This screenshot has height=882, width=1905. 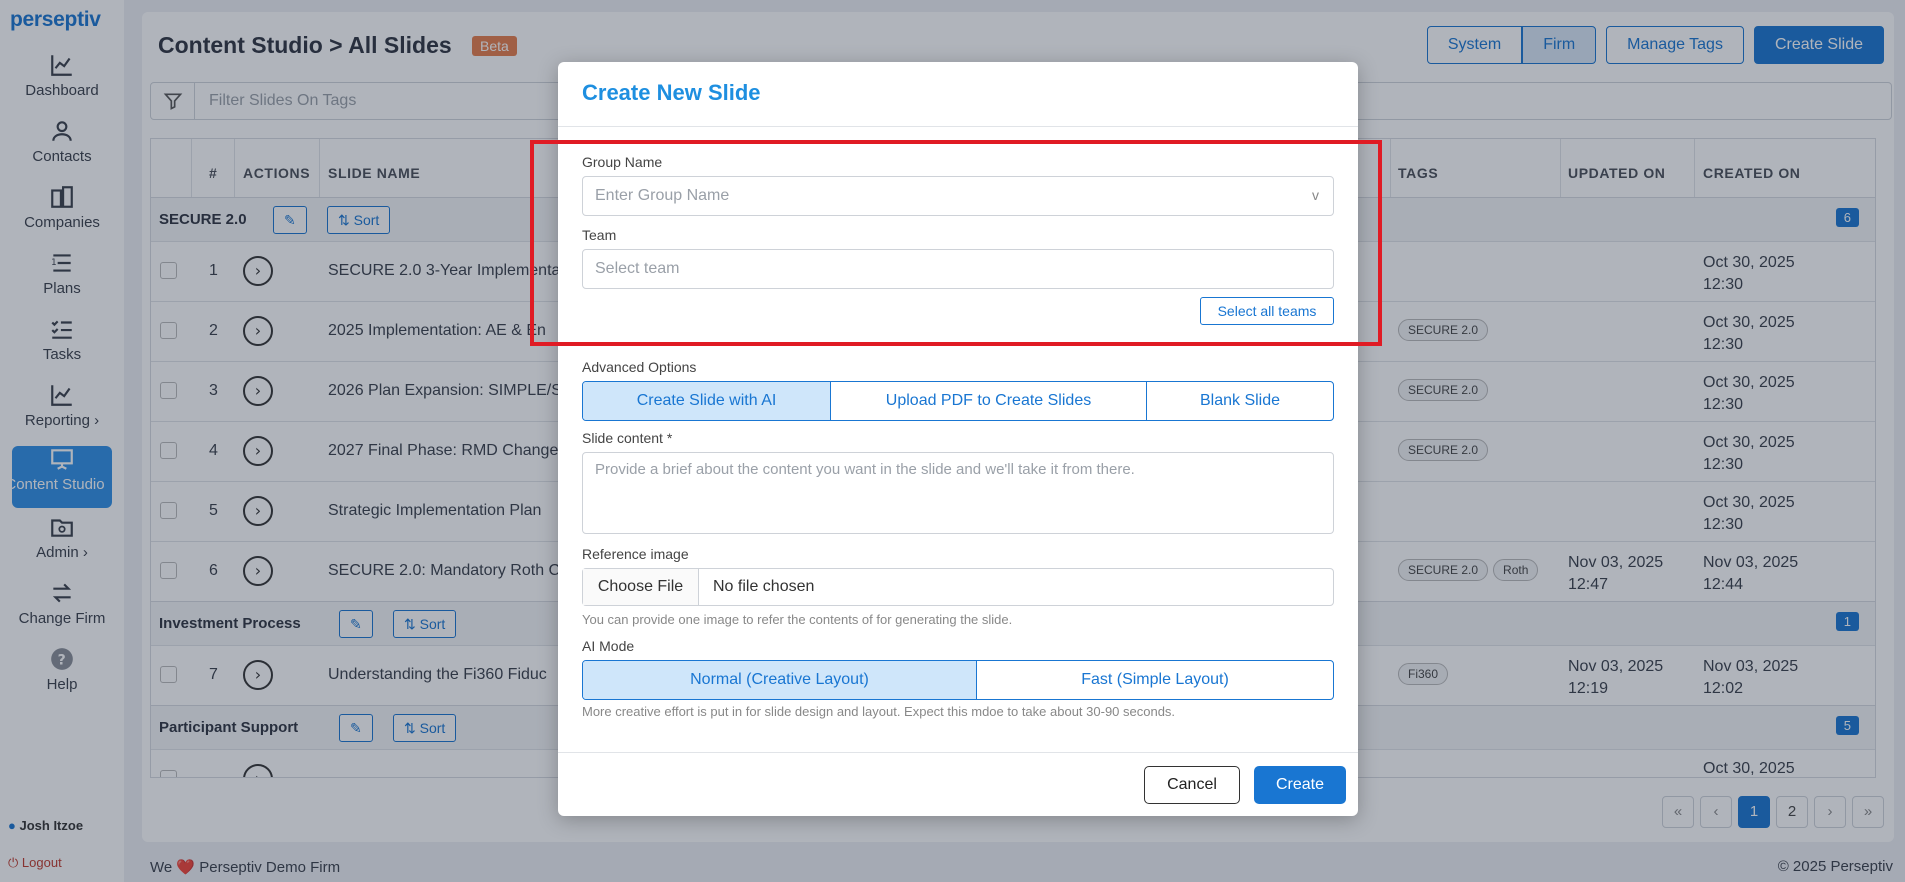 What do you see at coordinates (958, 196) in the screenshot?
I see `group-name-input: Enter Group Name v` at bounding box center [958, 196].